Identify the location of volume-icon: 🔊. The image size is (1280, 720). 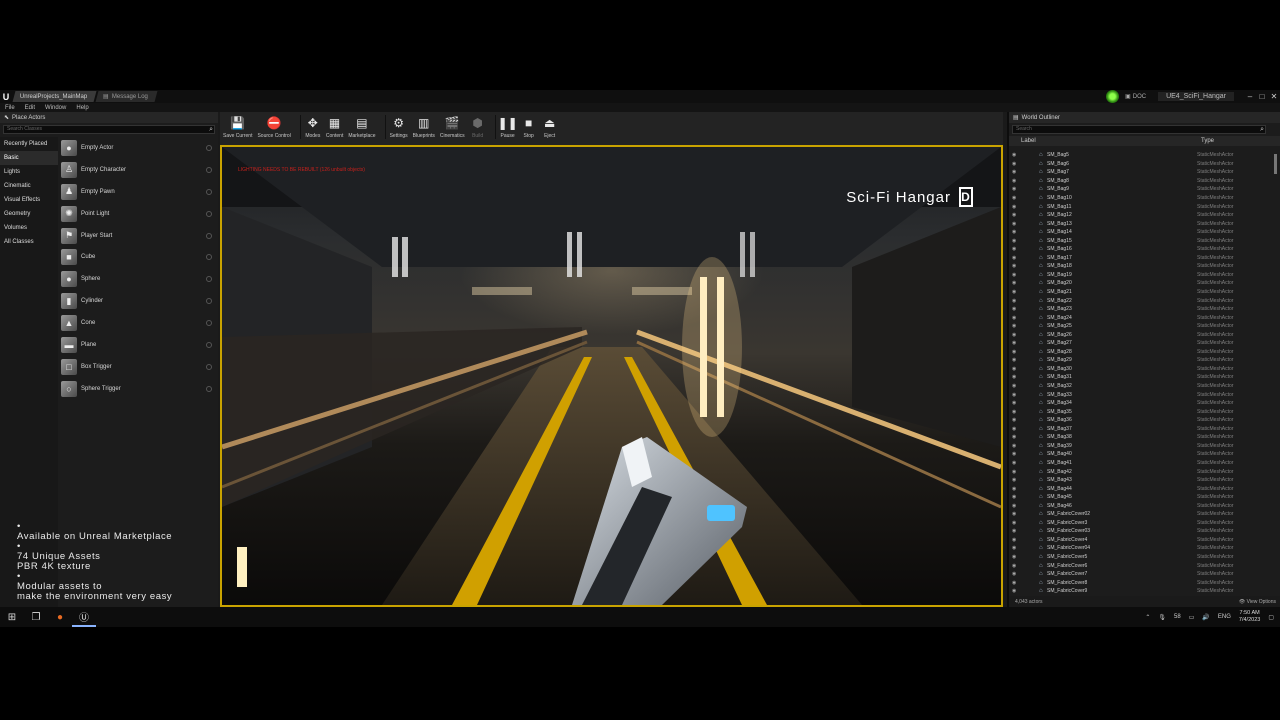
(1205, 617).